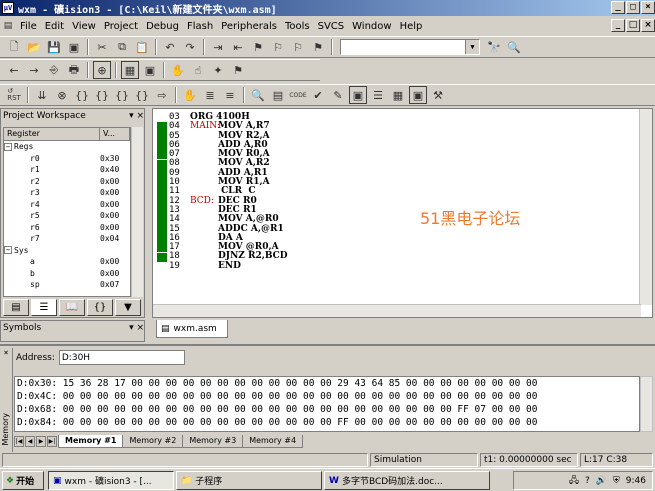 The width and height of the screenshot is (655, 491). Describe the element at coordinates (121, 26) in the screenshot. I see `menu-project: Project` at that location.